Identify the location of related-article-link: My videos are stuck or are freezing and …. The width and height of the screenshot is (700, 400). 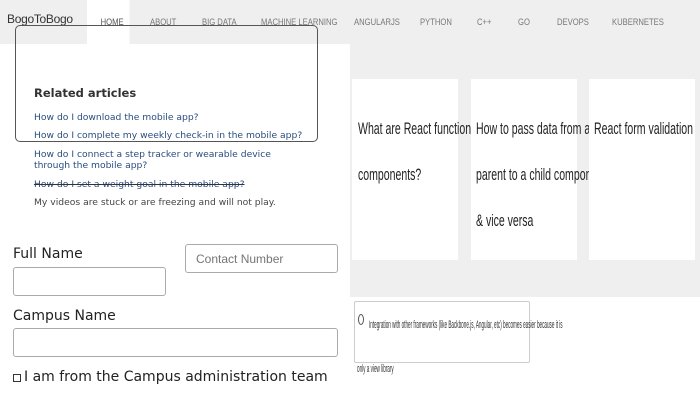
(169, 202).